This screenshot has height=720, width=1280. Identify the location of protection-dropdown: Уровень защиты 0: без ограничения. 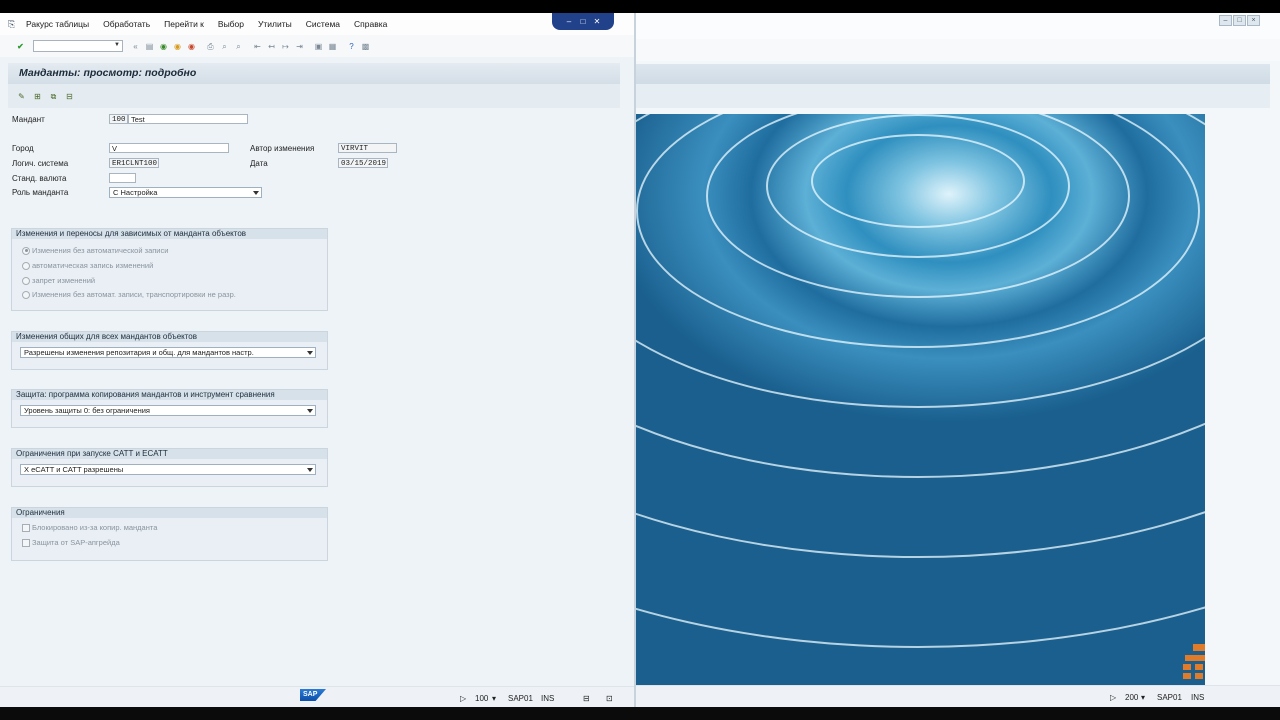
(168, 410).